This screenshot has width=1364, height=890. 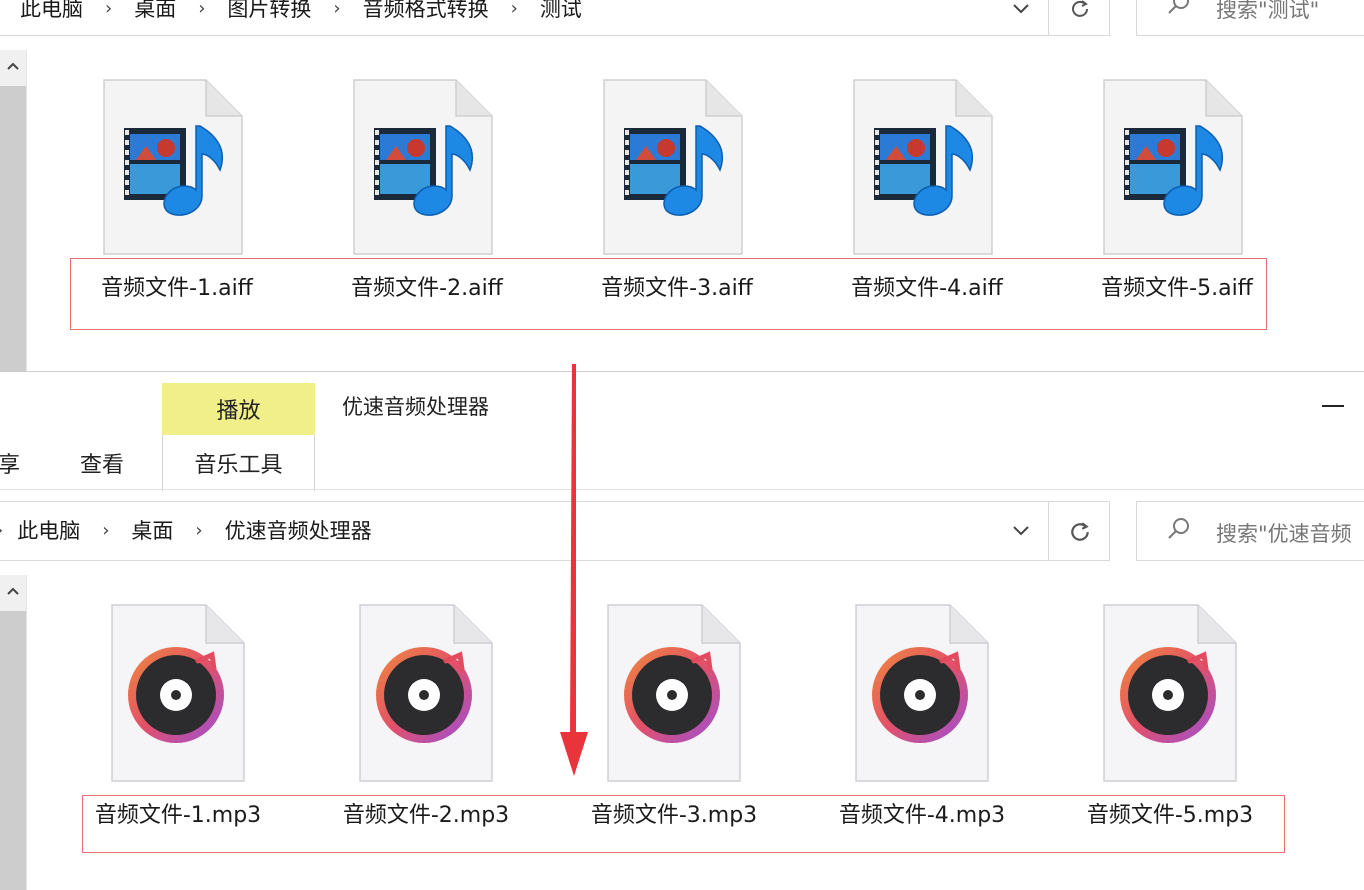 I want to click on tab-share: 享, so click(x=10, y=463).